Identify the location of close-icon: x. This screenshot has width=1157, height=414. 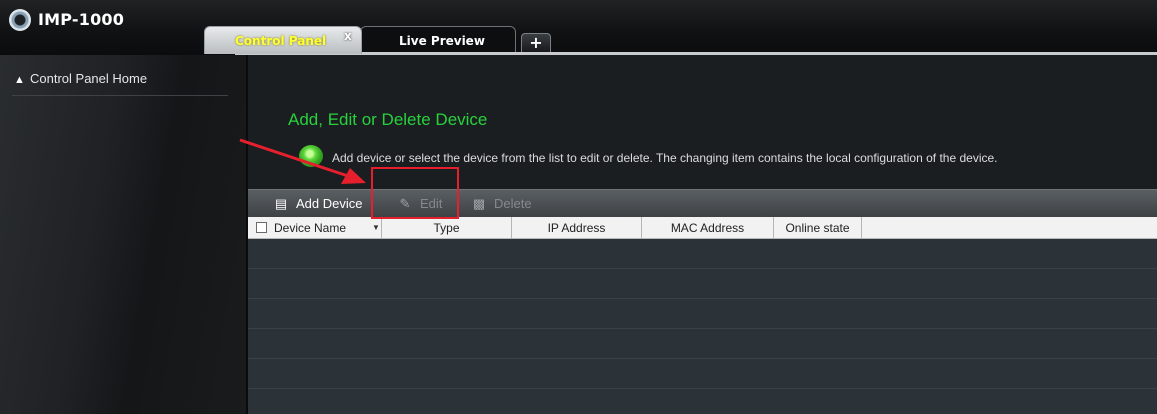
(348, 36).